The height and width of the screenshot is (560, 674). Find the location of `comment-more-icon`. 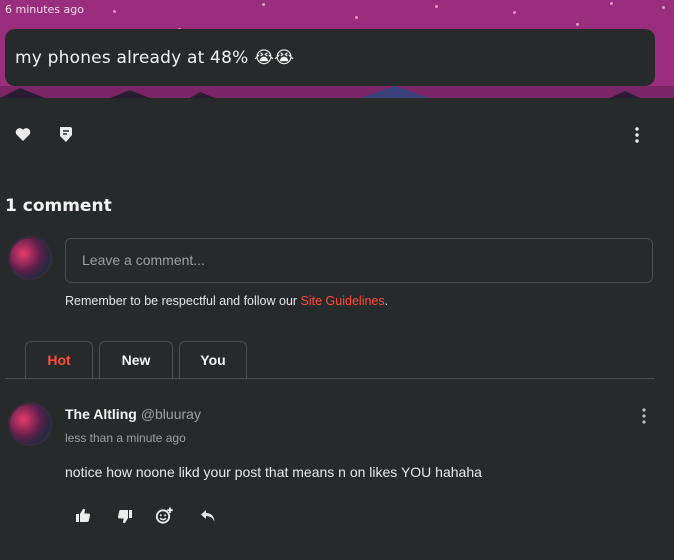

comment-more-icon is located at coordinates (644, 418).